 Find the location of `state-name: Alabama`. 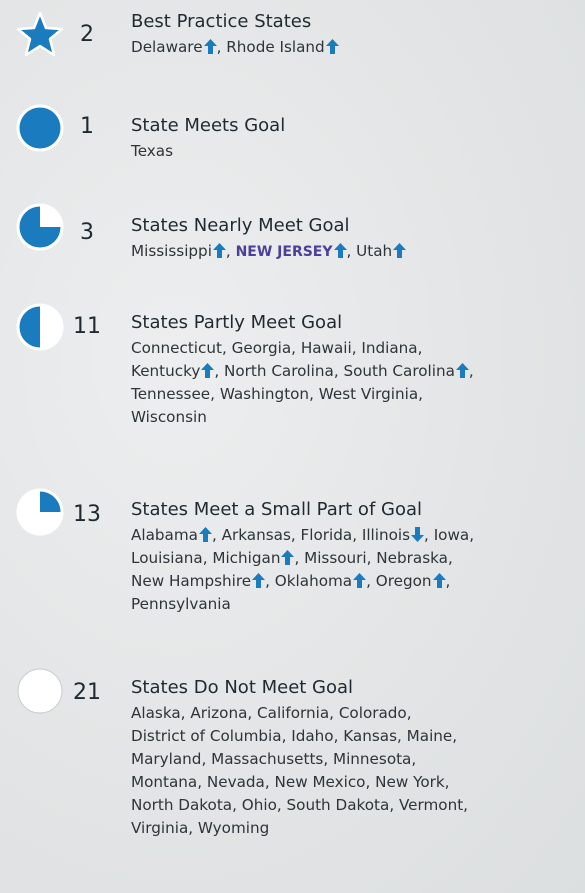

state-name: Alabama is located at coordinates (164, 535).